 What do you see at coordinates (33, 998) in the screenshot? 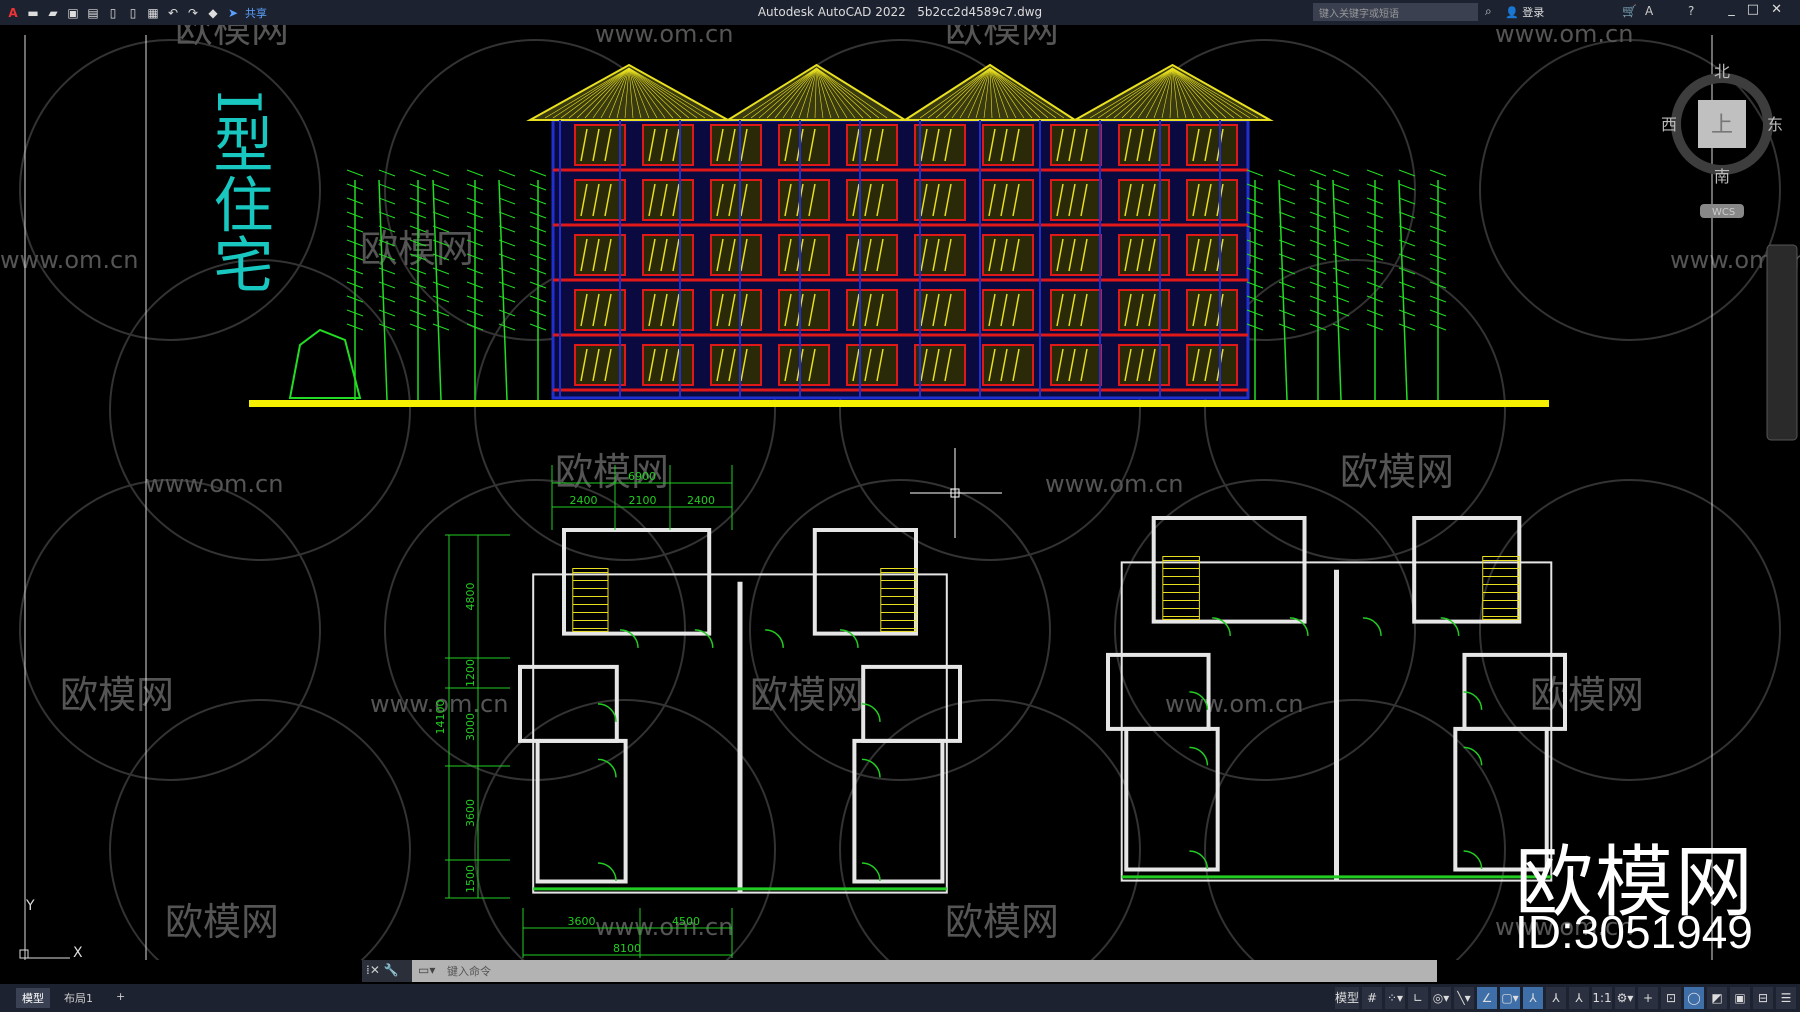
I see `tab-model: 模型` at bounding box center [33, 998].